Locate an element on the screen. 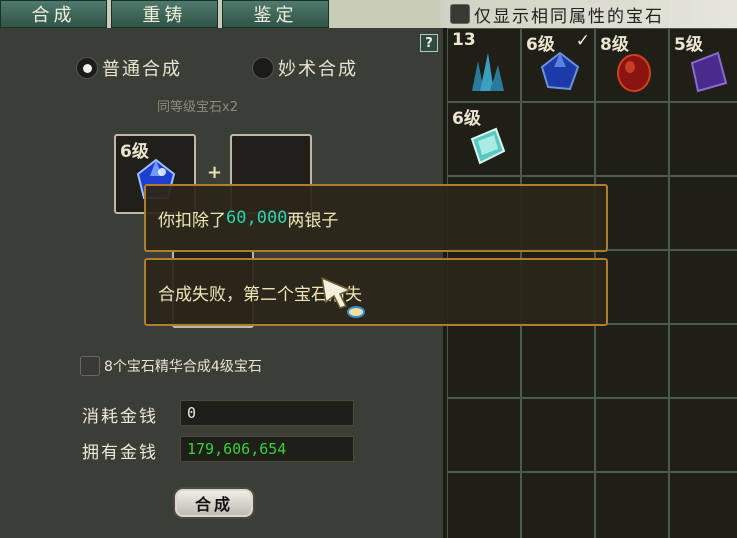  inventory-cell: 5级 is located at coordinates (703, 65).